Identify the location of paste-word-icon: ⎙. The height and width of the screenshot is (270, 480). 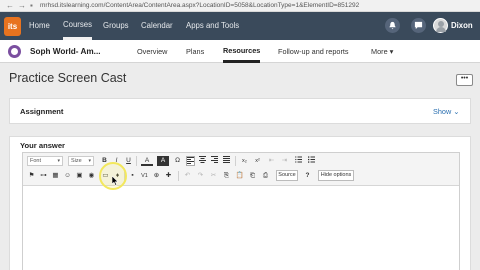
(265, 176).